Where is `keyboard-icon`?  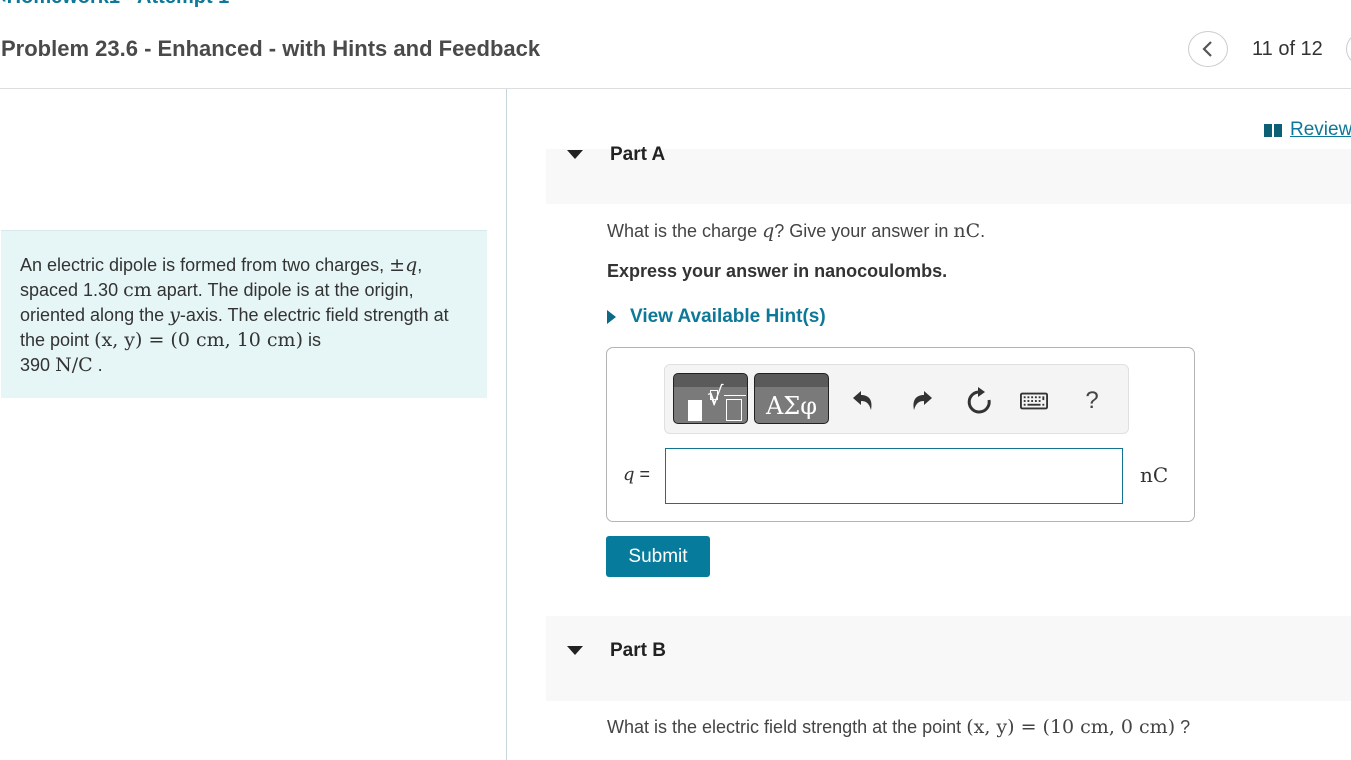 keyboard-icon is located at coordinates (1034, 401).